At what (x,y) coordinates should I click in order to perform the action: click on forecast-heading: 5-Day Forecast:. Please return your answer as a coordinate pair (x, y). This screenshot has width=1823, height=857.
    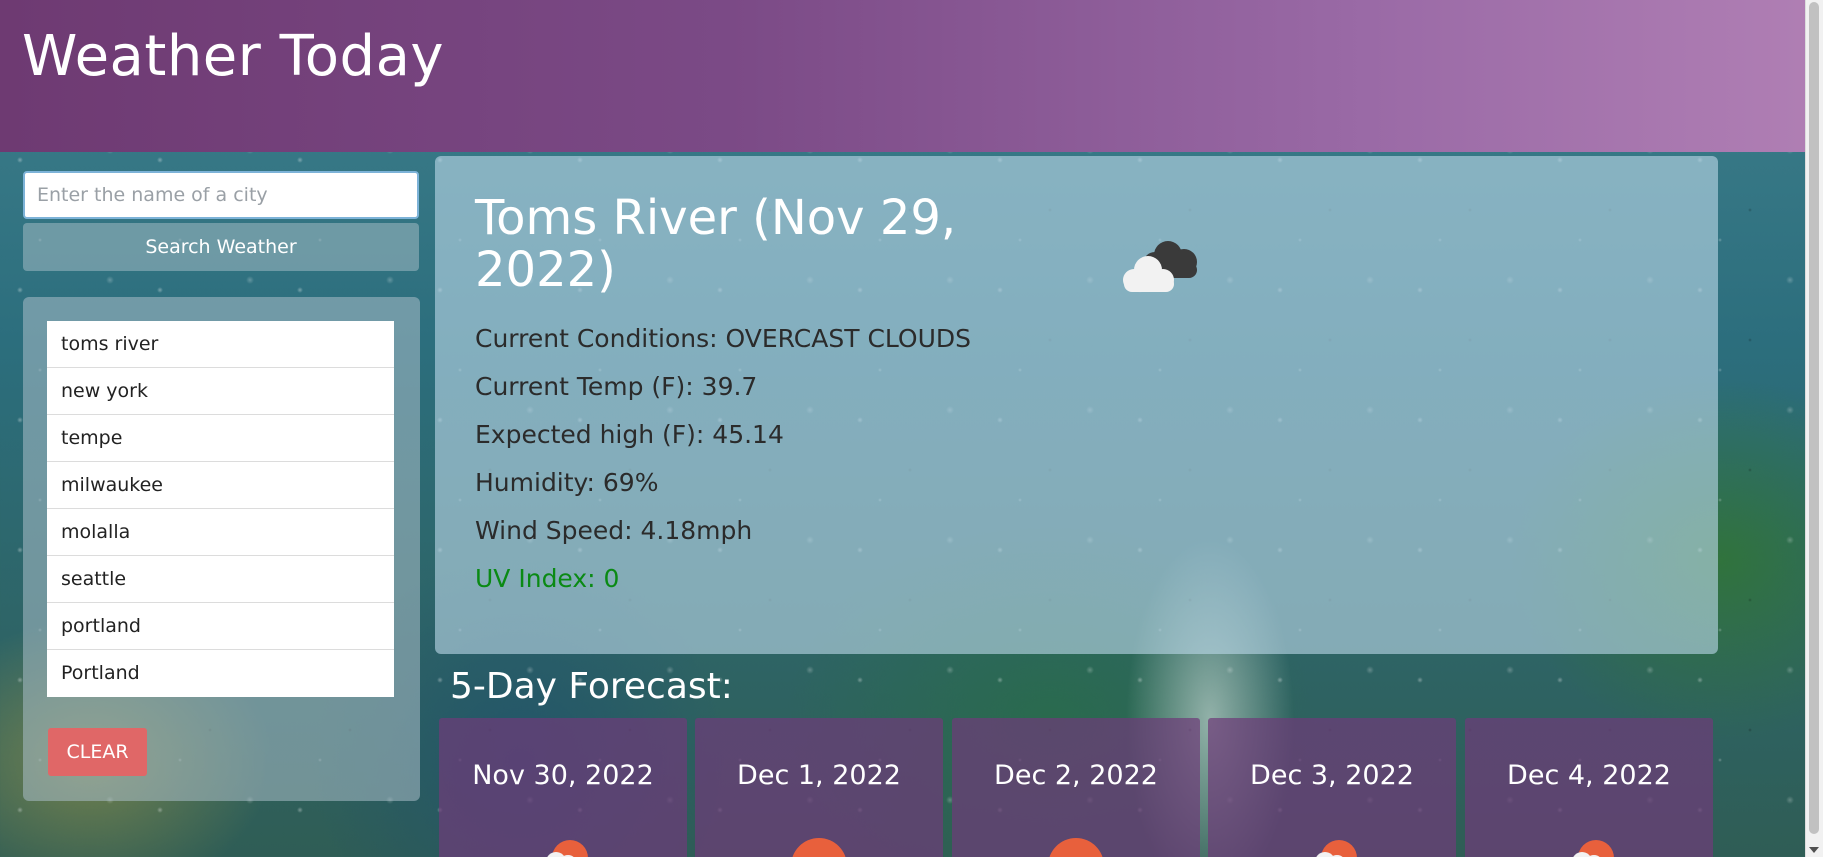
    Looking at the image, I should click on (591, 686).